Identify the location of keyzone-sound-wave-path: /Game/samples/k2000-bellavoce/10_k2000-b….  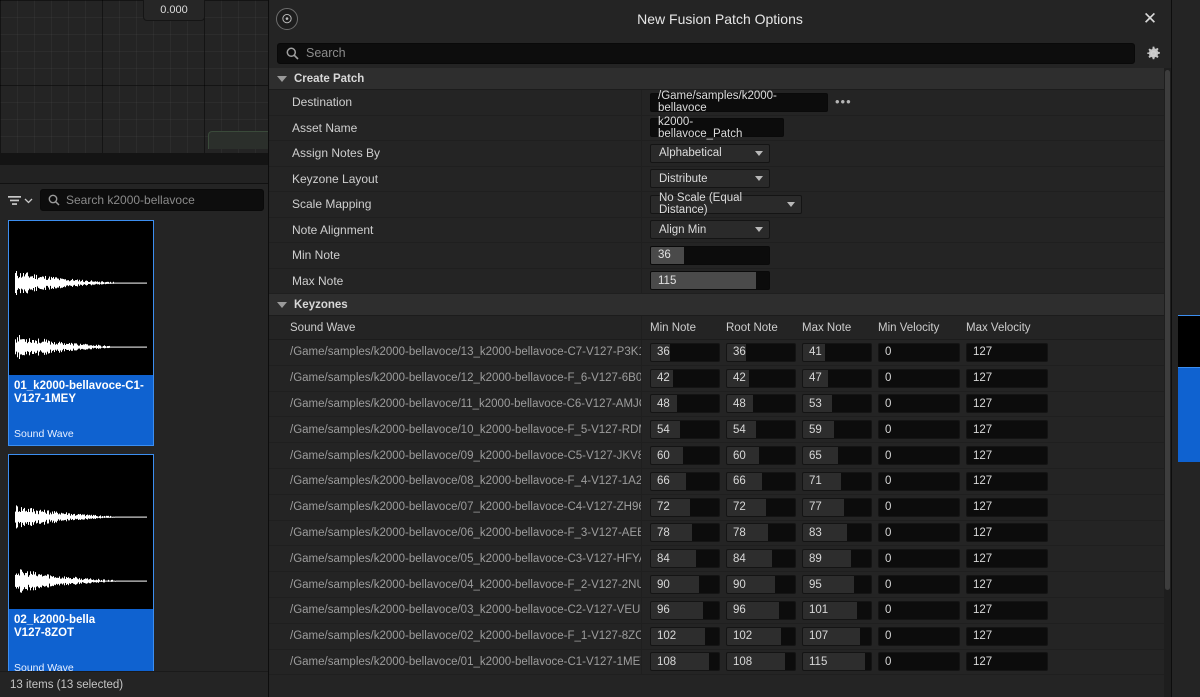
(455, 430).